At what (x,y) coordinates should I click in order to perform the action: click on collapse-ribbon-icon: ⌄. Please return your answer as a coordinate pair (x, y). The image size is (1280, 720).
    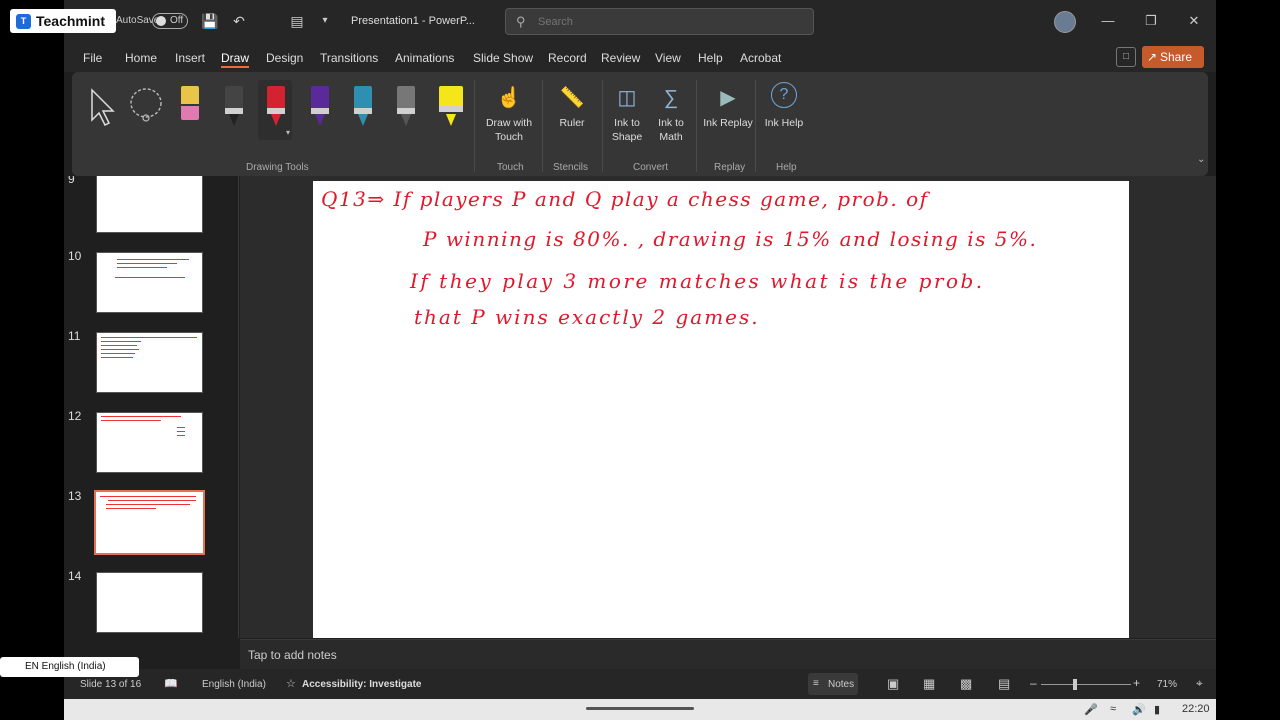
    Looking at the image, I should click on (1201, 159).